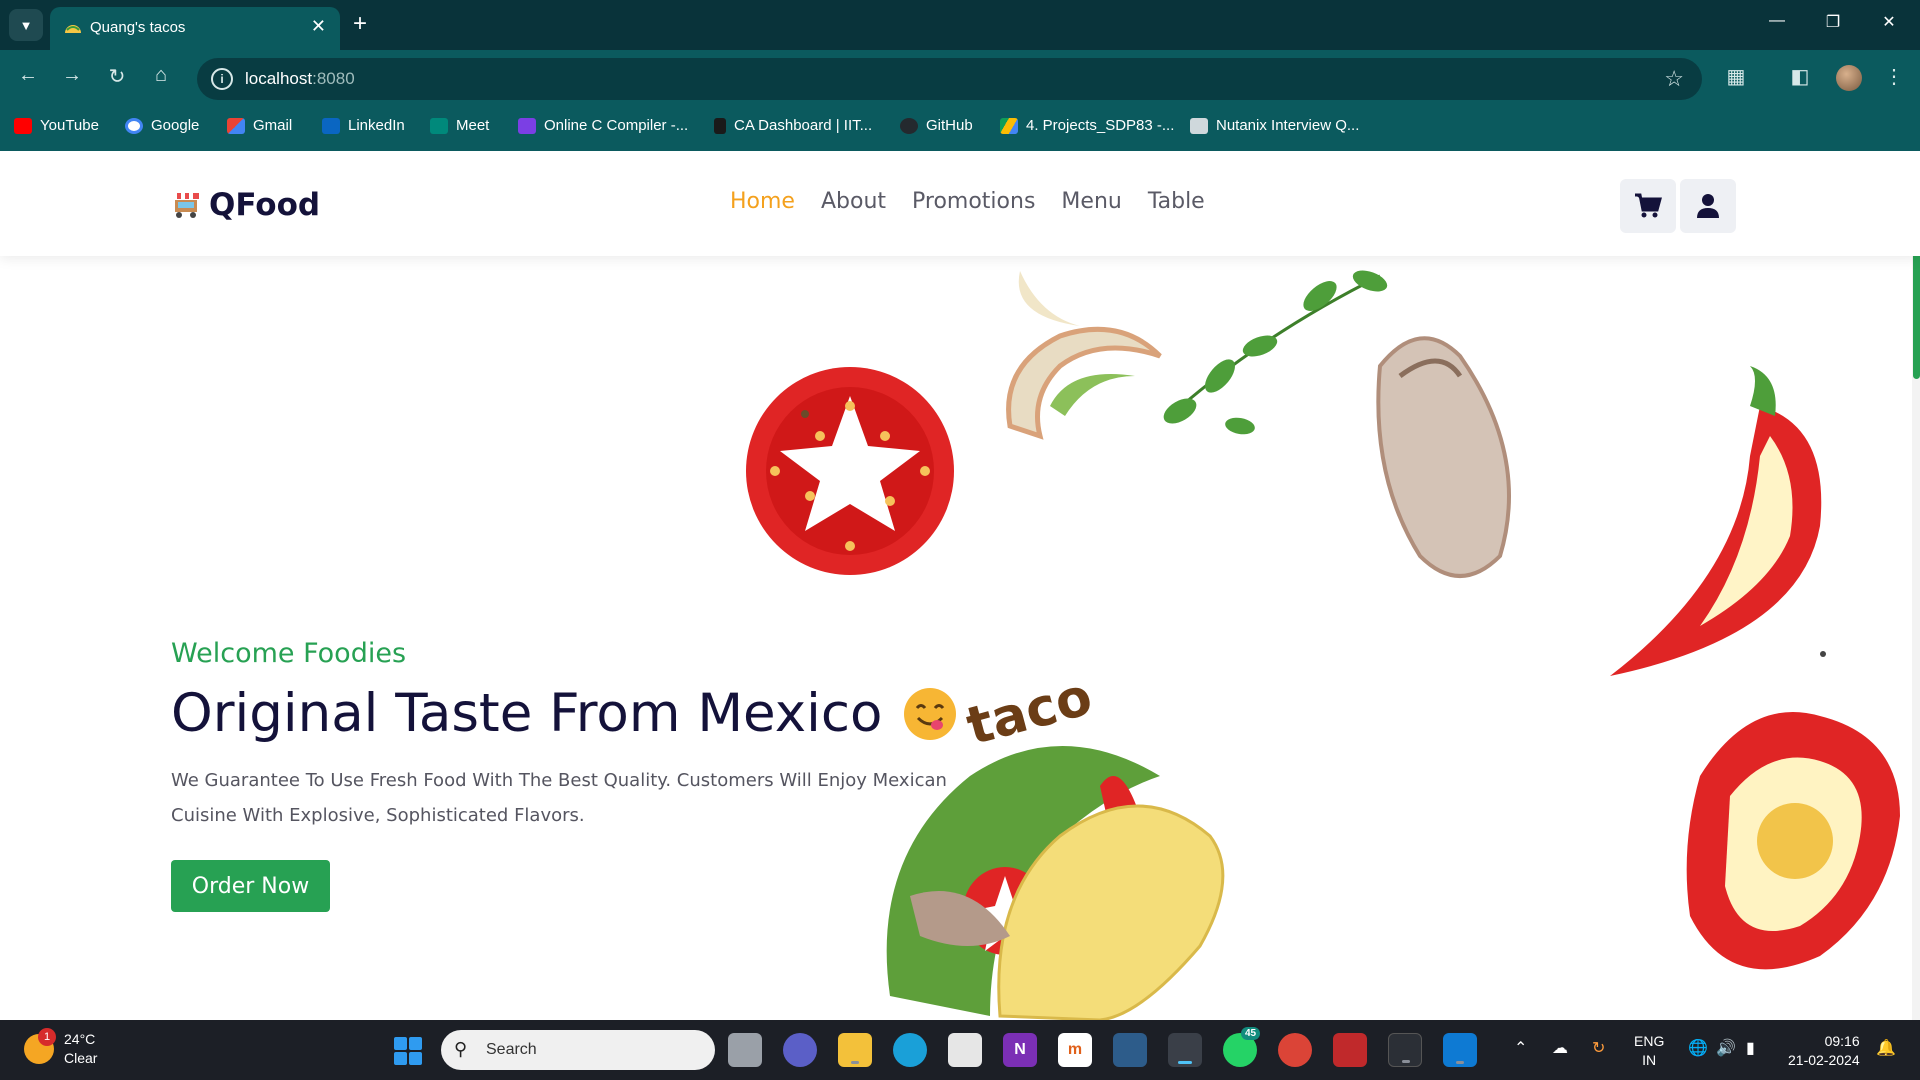 The width and height of the screenshot is (1920, 1080). I want to click on hero-title: Original Taste From Mexico, so click(564, 713).